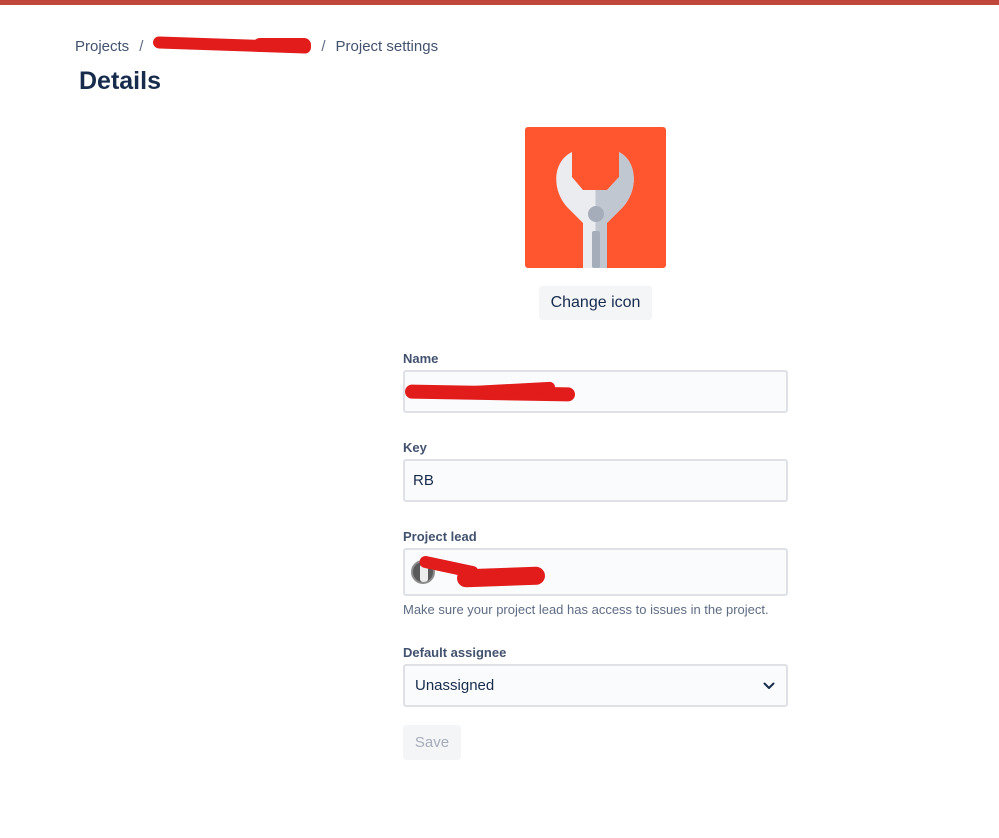 The height and width of the screenshot is (838, 999). I want to click on project-avatar, so click(595, 197).